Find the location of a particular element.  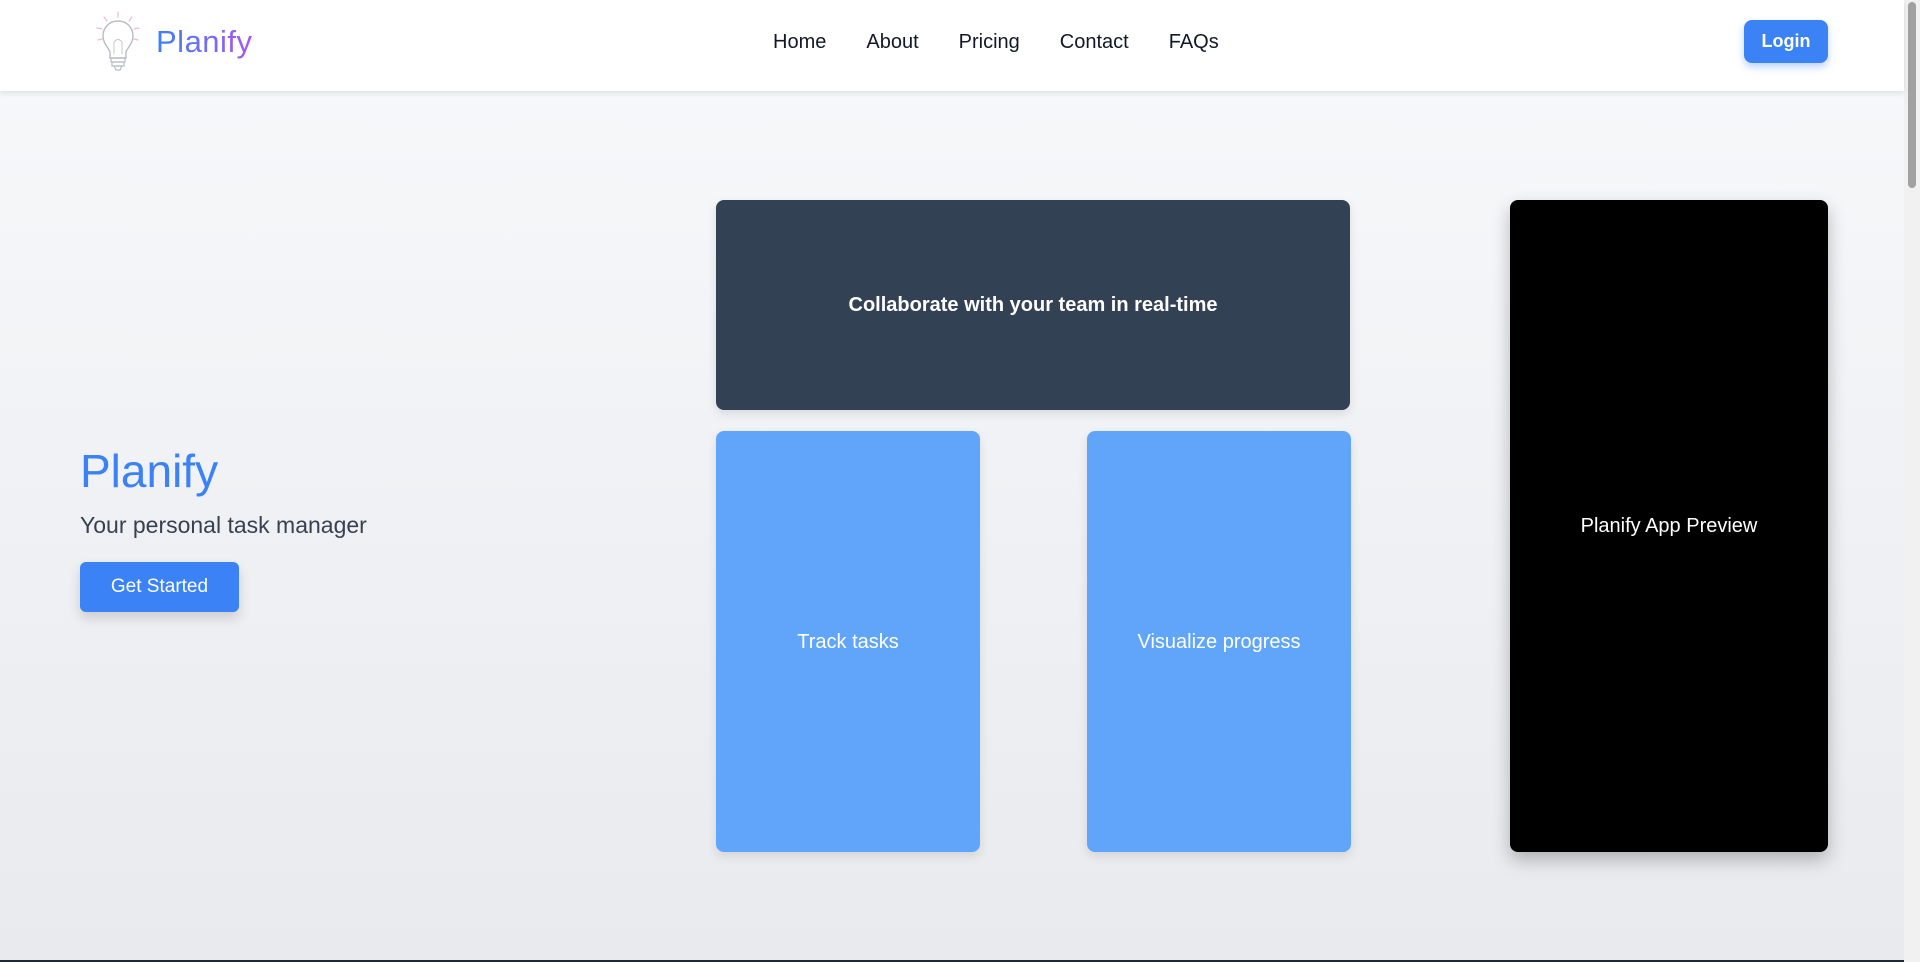

feature-card-collaborate: Collaborate with your team in real-time is located at coordinates (1033, 305).